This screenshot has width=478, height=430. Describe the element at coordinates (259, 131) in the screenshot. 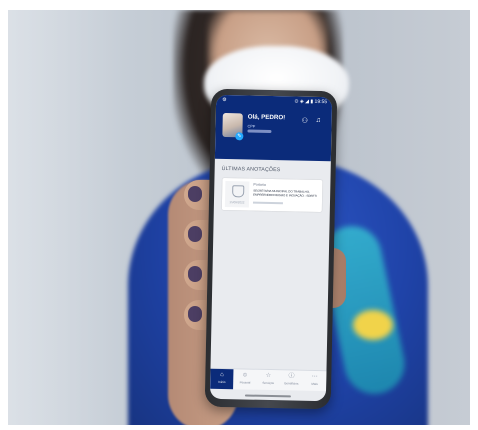

I see `cpf-value-redacted` at that location.